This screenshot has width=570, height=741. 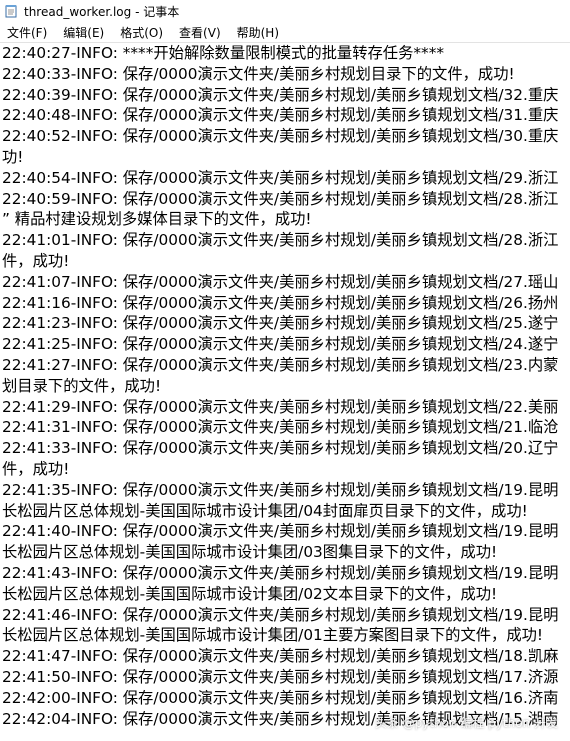 I want to click on menu-help: 帮助(H), so click(x=258, y=32).